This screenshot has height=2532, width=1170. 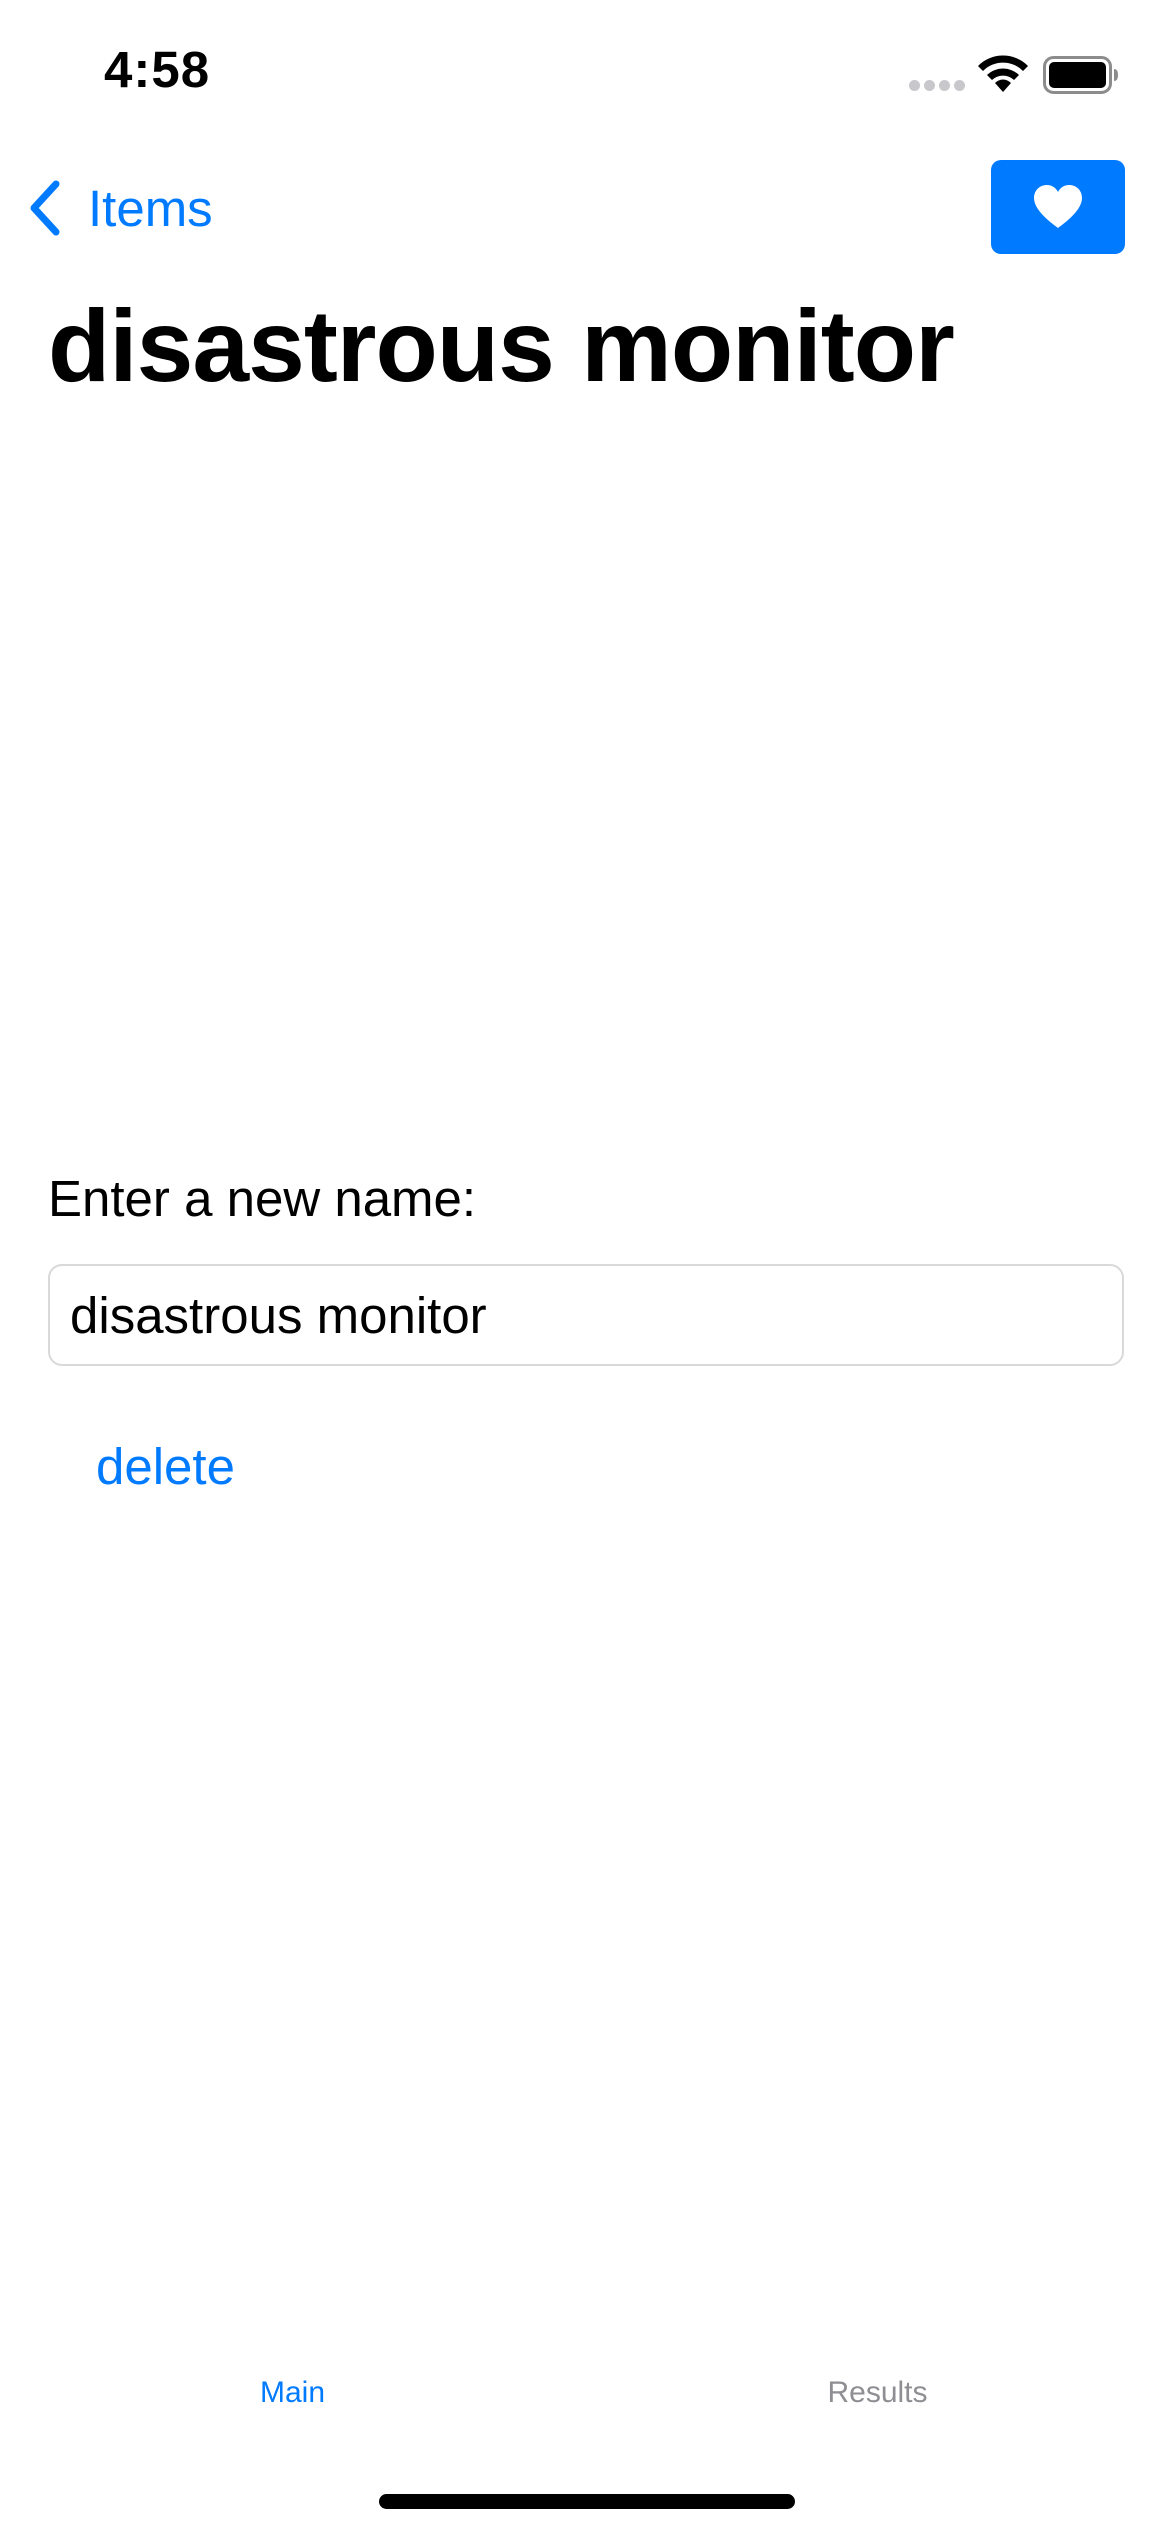 I want to click on back-button-label: Items, so click(x=150, y=208).